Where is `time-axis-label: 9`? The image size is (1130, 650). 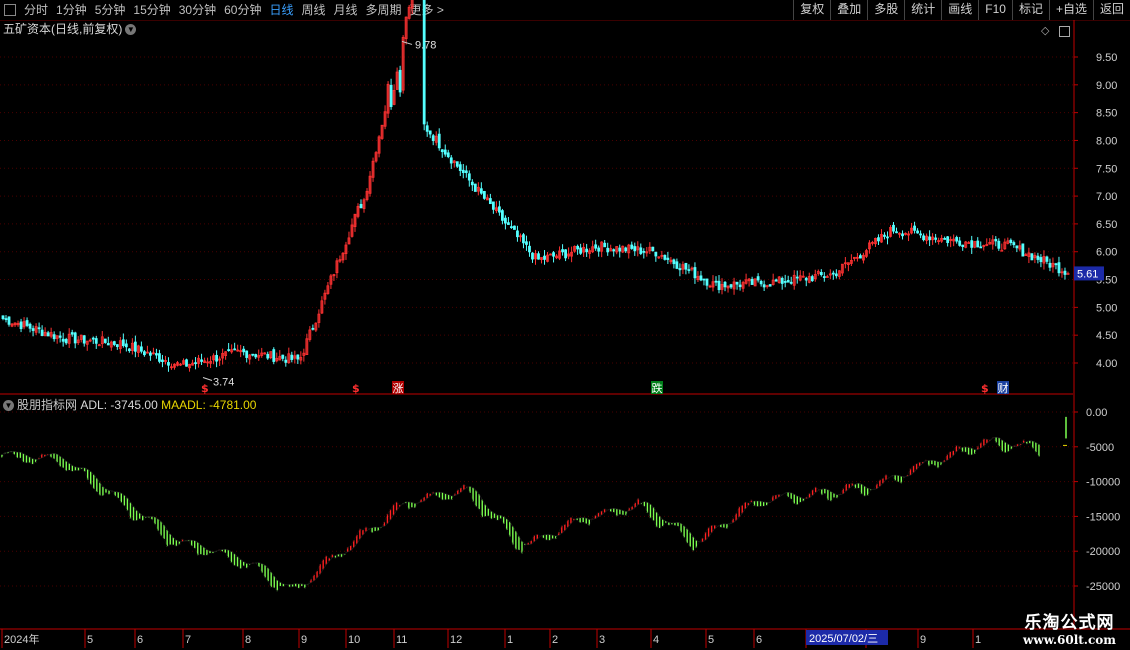 time-axis-label: 9 is located at coordinates (304, 640).